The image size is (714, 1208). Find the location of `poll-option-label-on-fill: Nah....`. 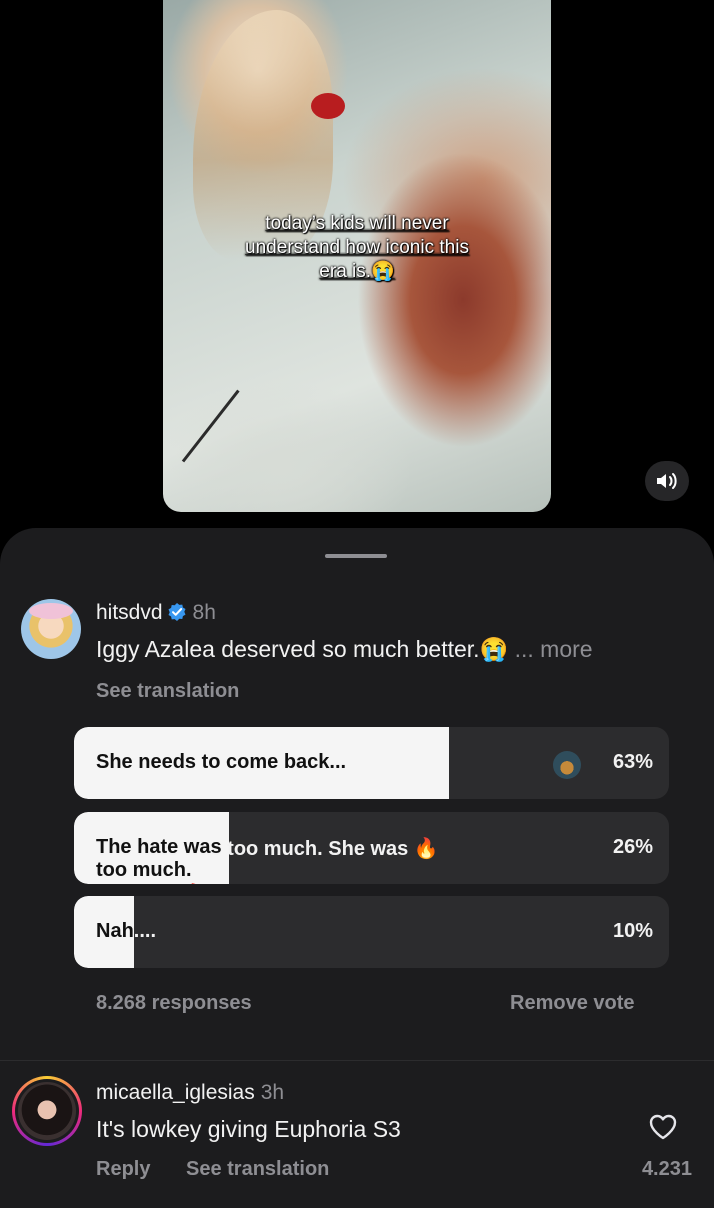

poll-option-label-on-fill: Nah.... is located at coordinates (115, 931).